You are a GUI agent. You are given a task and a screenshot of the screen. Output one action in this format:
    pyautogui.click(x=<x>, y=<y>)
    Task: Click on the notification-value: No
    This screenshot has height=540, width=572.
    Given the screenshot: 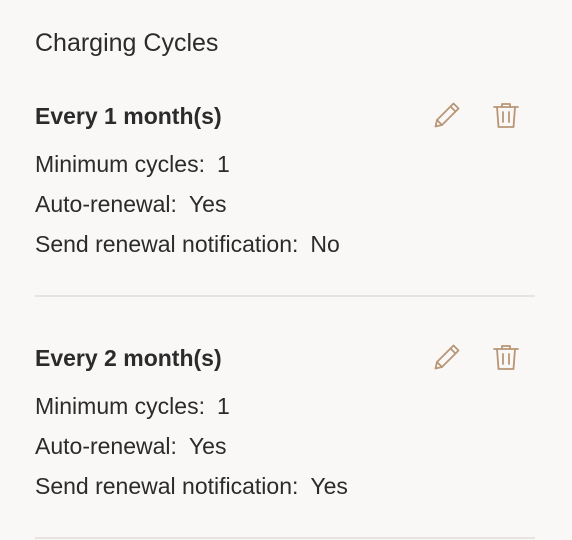 What is the action you would take?
    pyautogui.click(x=325, y=244)
    